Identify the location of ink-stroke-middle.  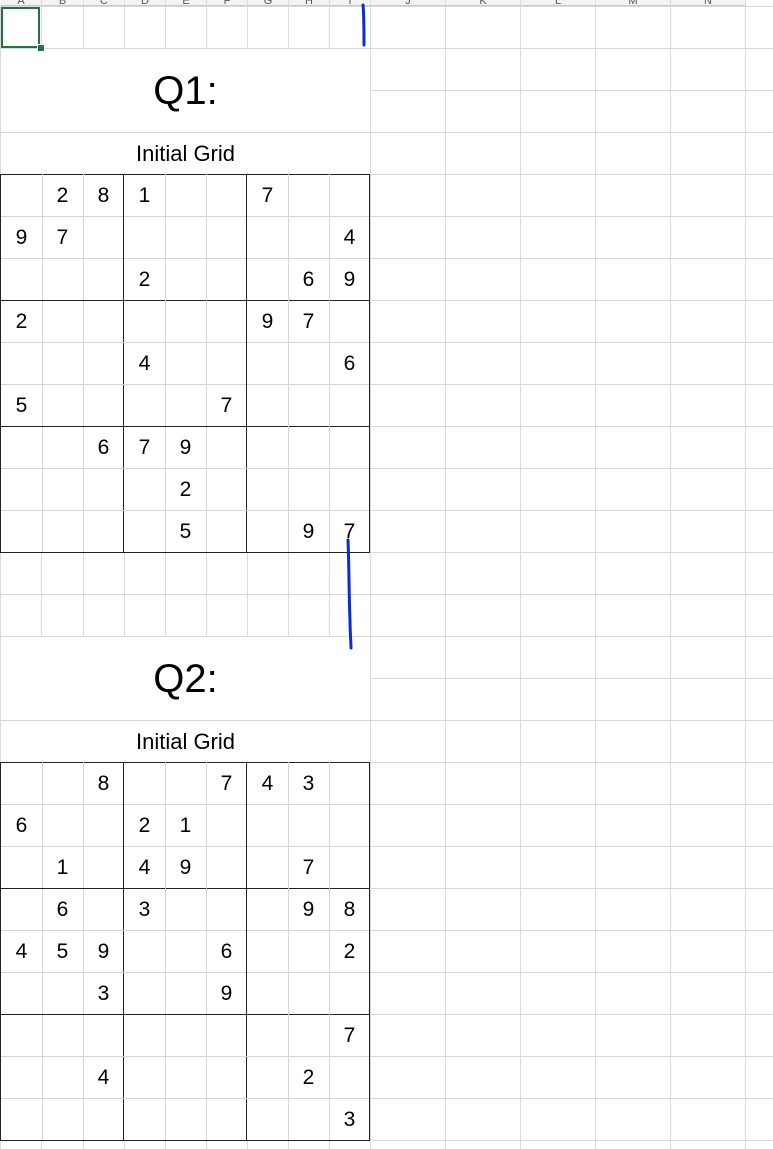
(349, 594).